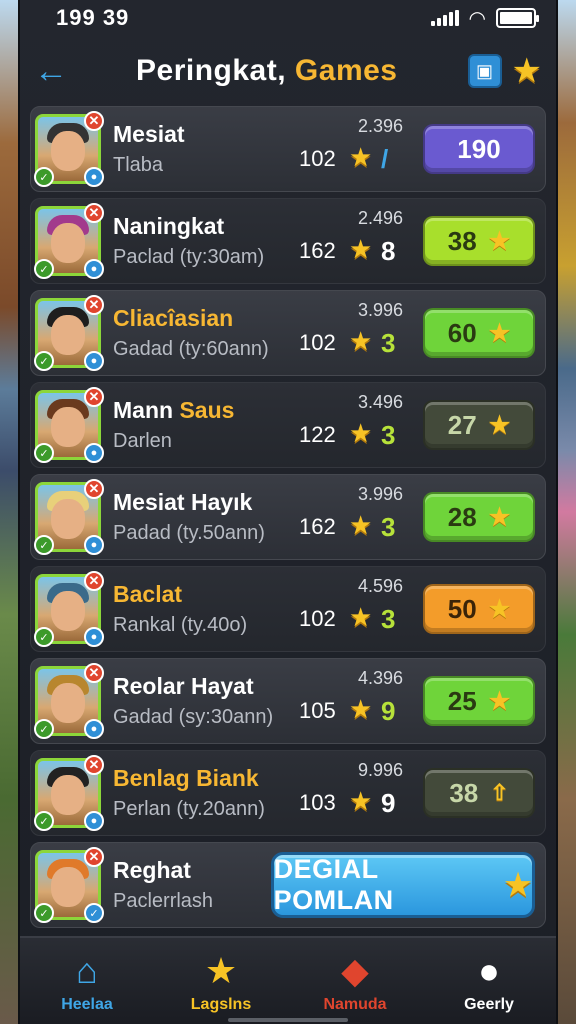 The height and width of the screenshot is (1024, 576). What do you see at coordinates (479, 333) in the screenshot?
I see `points-button: 60 ★` at bounding box center [479, 333].